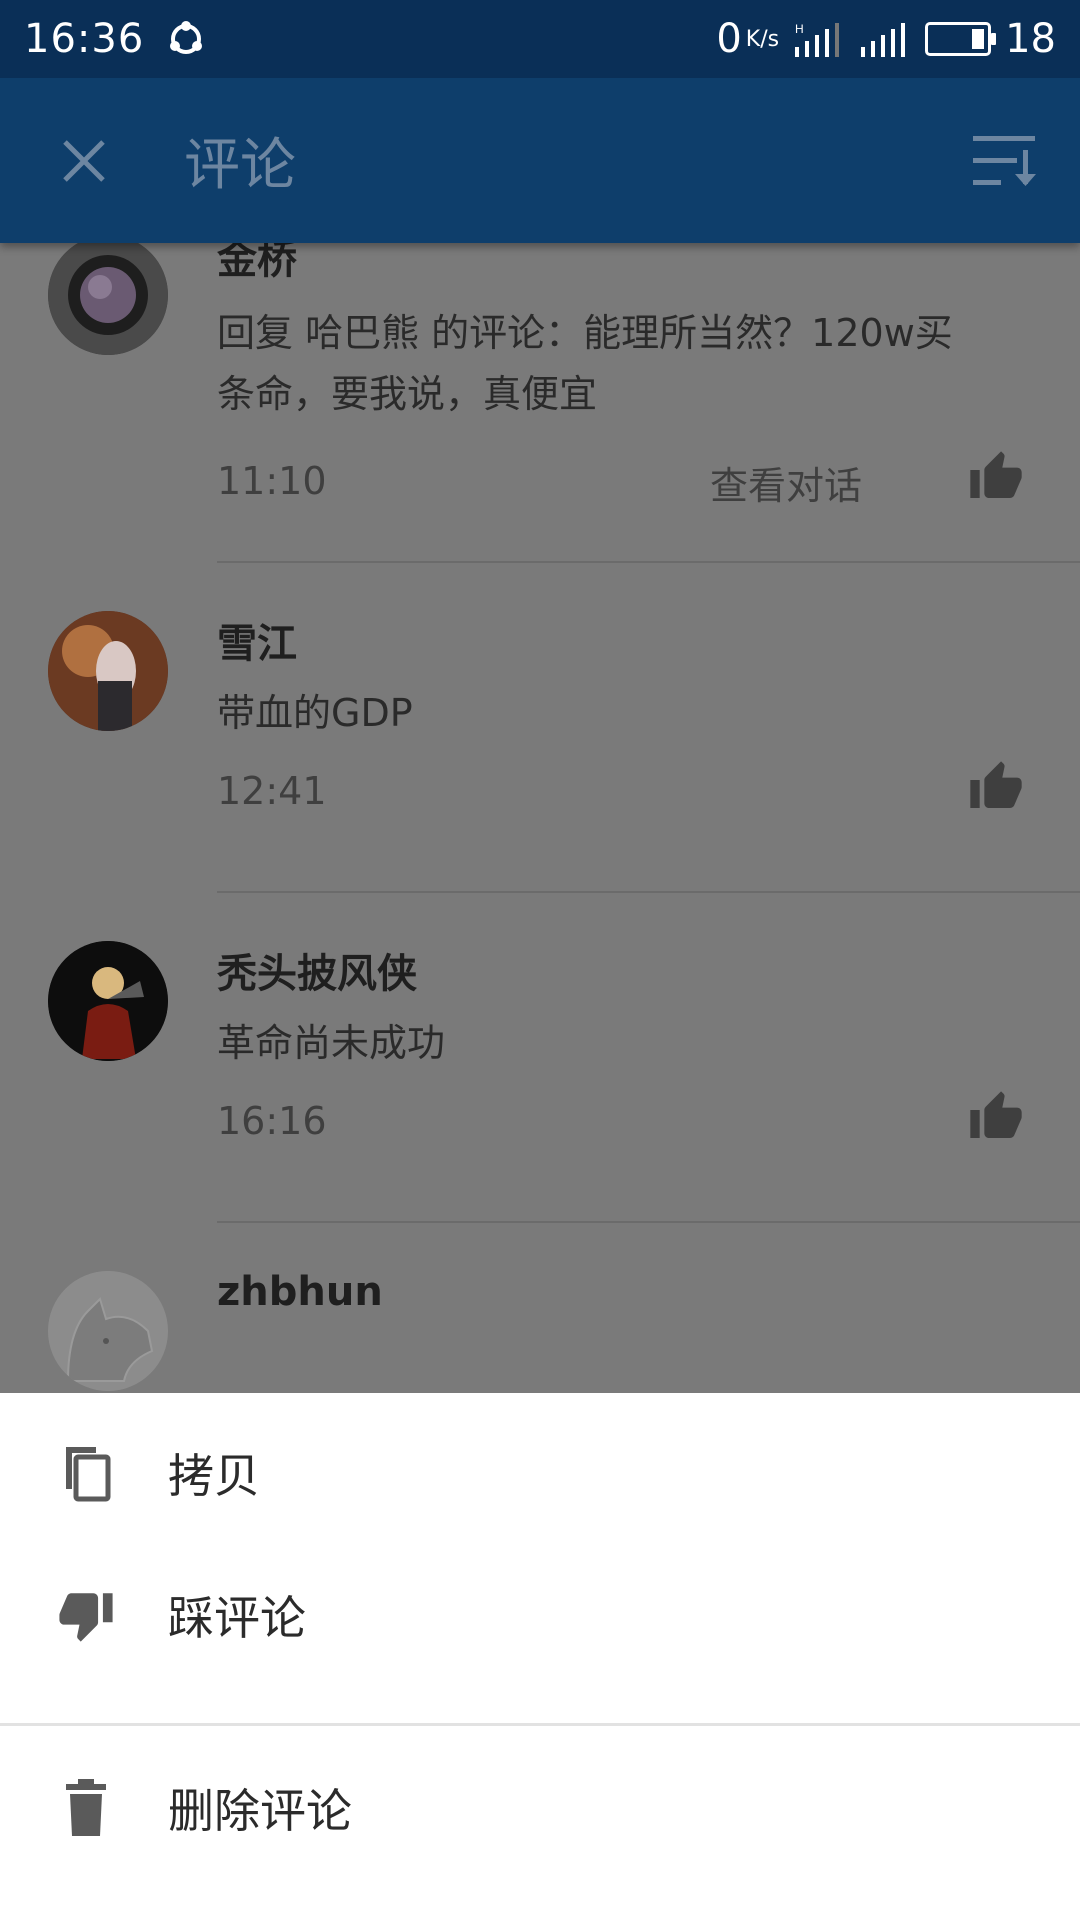  What do you see at coordinates (729, 39) in the screenshot?
I see `network-speed-value: 0` at bounding box center [729, 39].